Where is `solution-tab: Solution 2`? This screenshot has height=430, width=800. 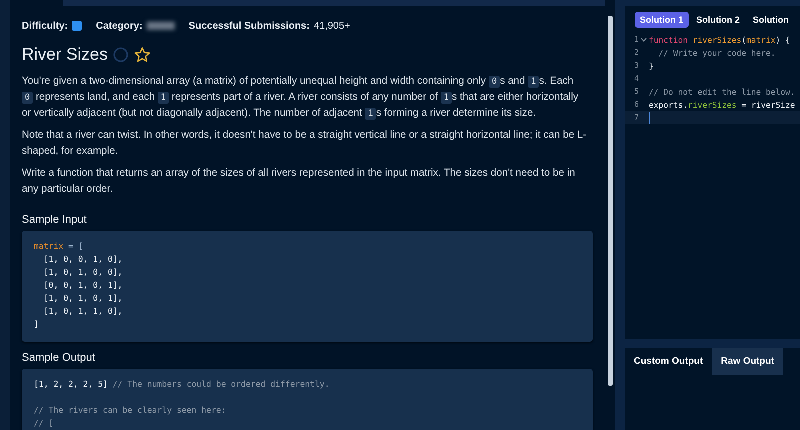 solution-tab: Solution 2 is located at coordinates (718, 20).